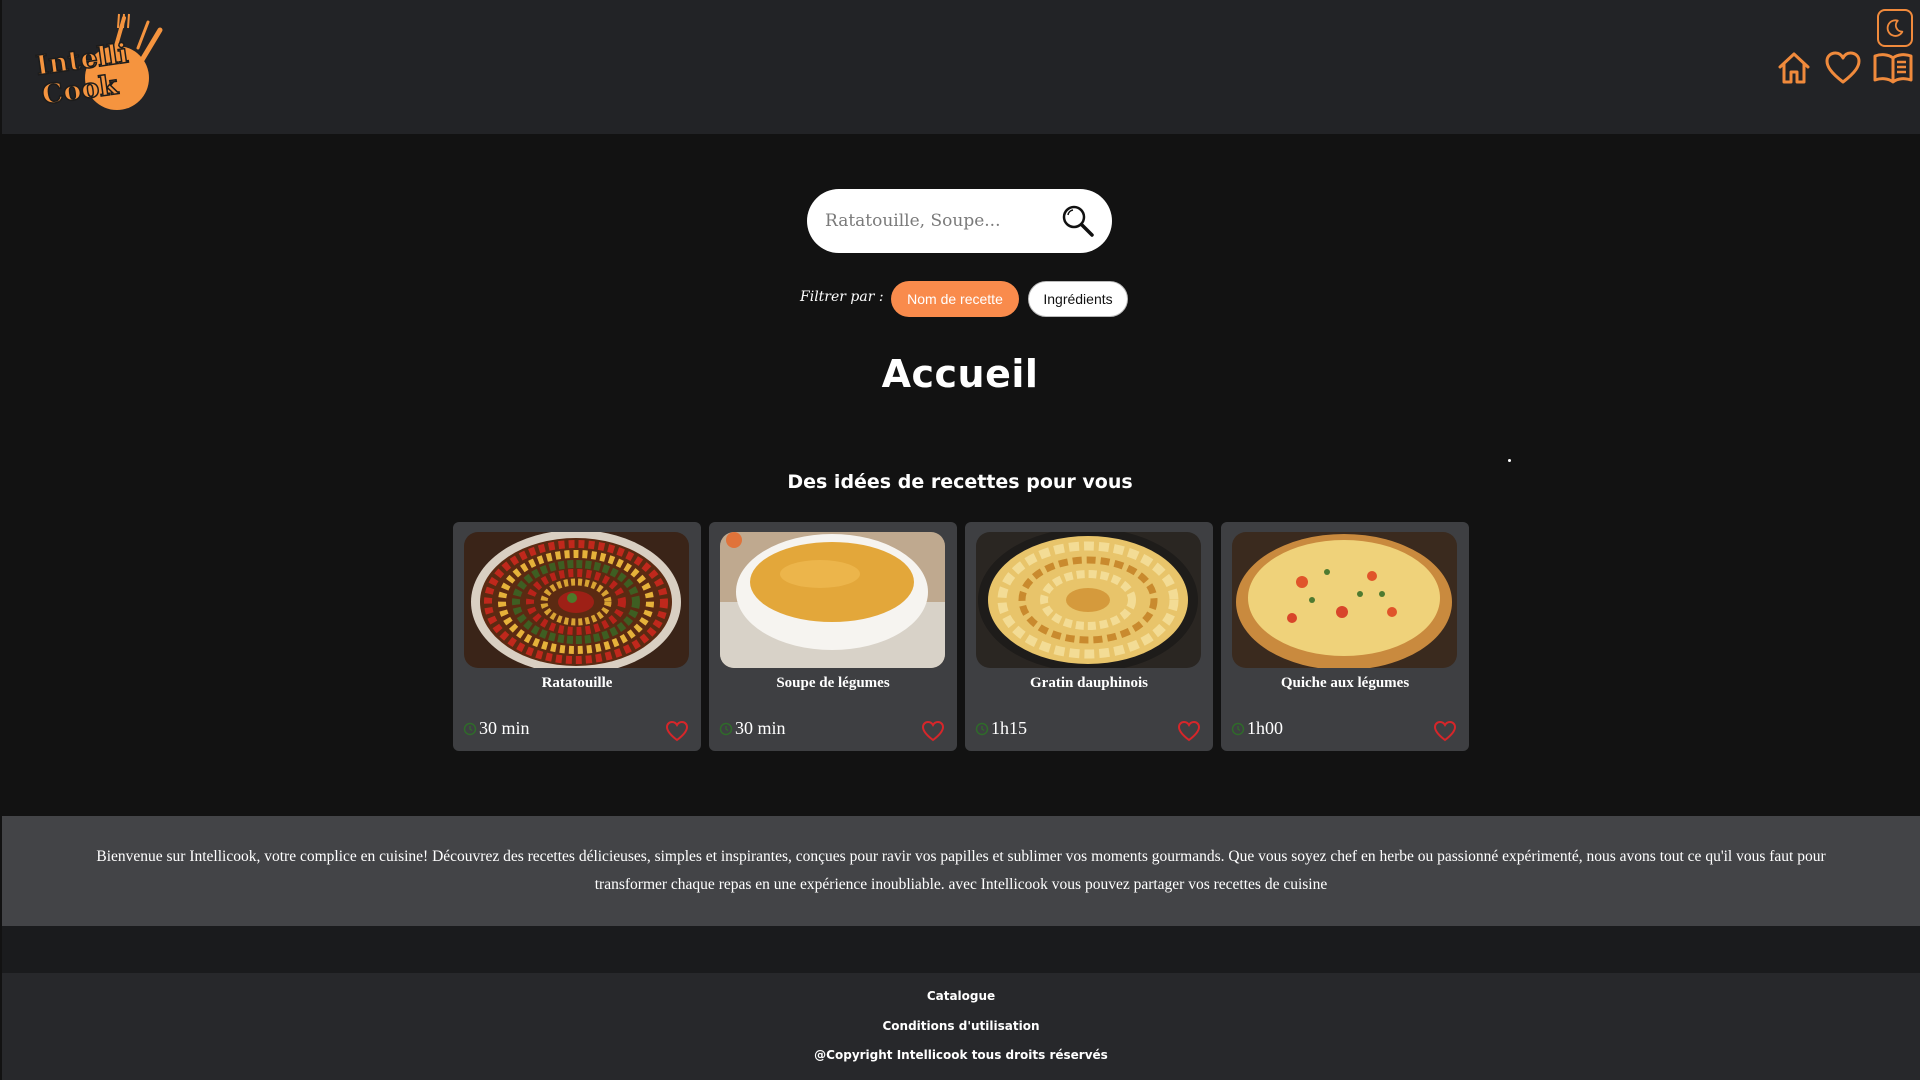 This screenshot has height=1080, width=1920. What do you see at coordinates (961, 996) in the screenshot?
I see `footer-catalogue-link: Catalogue` at bounding box center [961, 996].